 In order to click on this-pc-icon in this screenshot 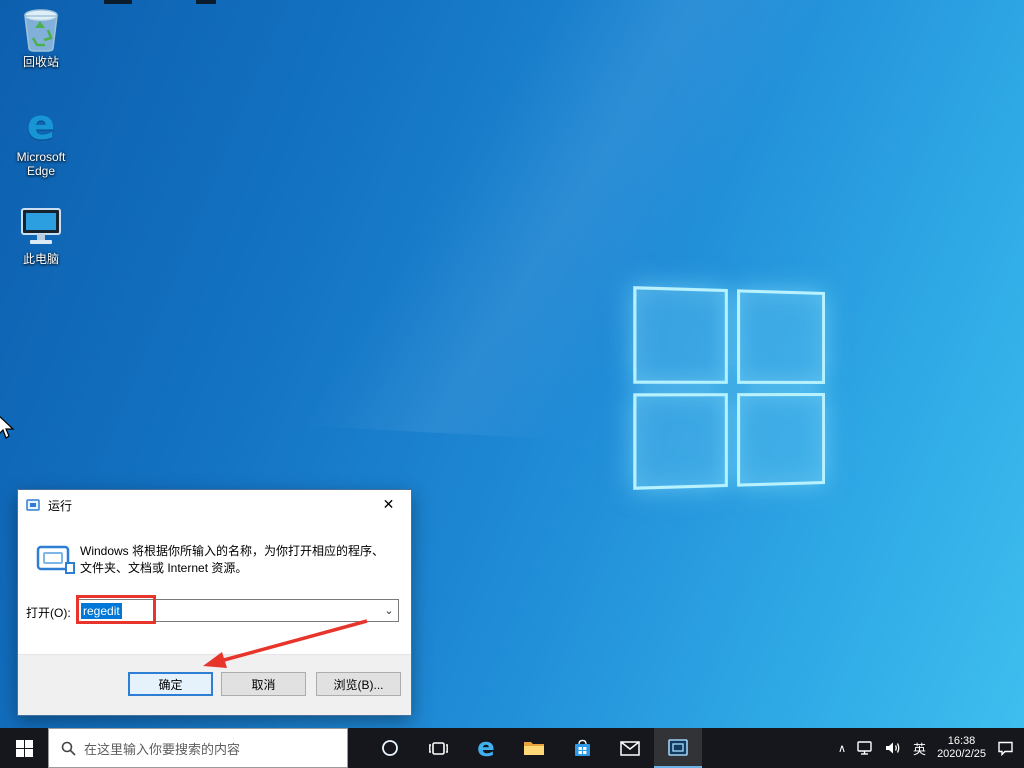, I will do `click(41, 227)`.